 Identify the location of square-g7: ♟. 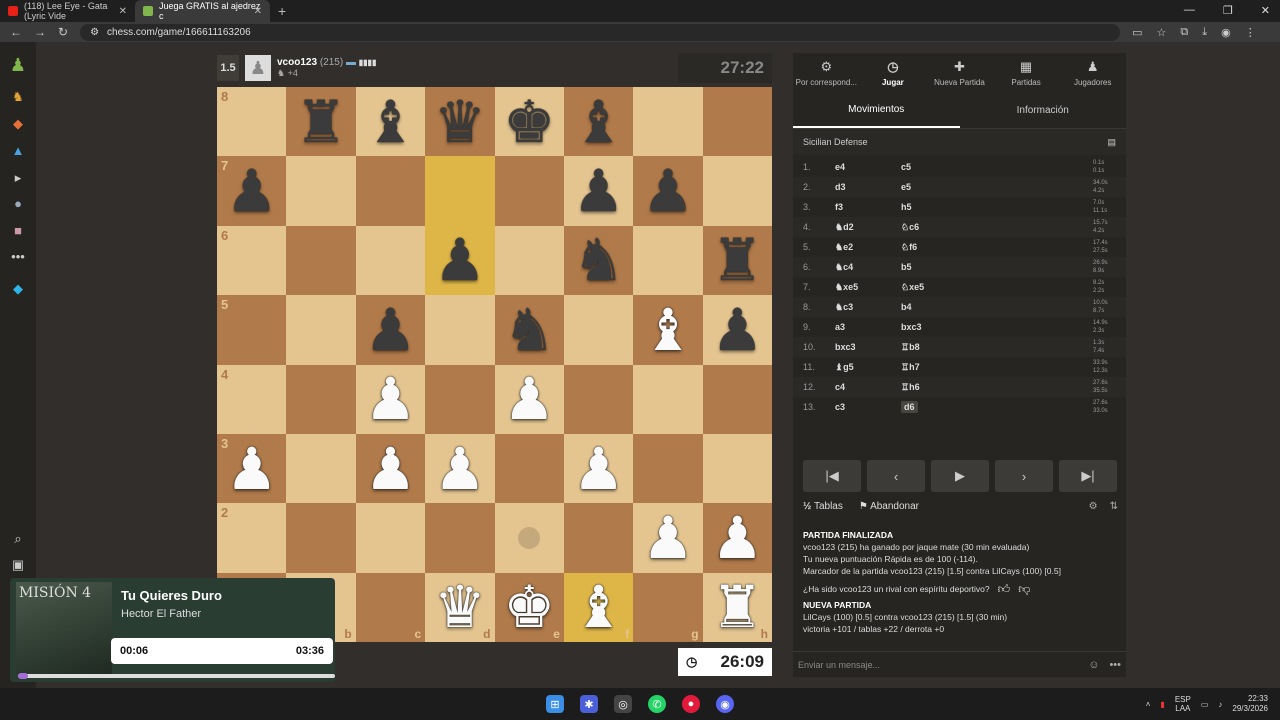
(668, 191).